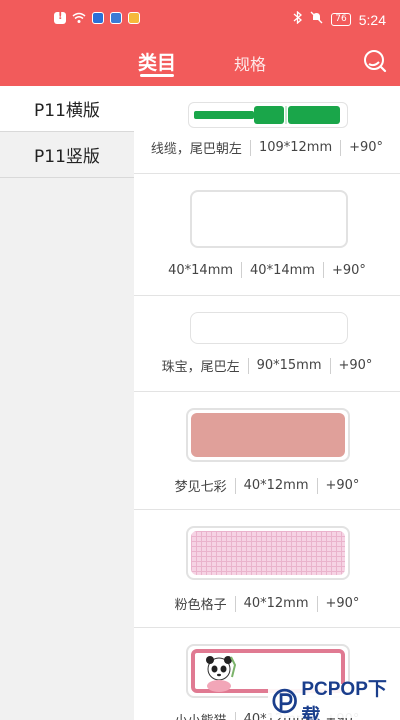 This screenshot has width=400, height=720. I want to click on tab-category: 类目, so click(157, 61).